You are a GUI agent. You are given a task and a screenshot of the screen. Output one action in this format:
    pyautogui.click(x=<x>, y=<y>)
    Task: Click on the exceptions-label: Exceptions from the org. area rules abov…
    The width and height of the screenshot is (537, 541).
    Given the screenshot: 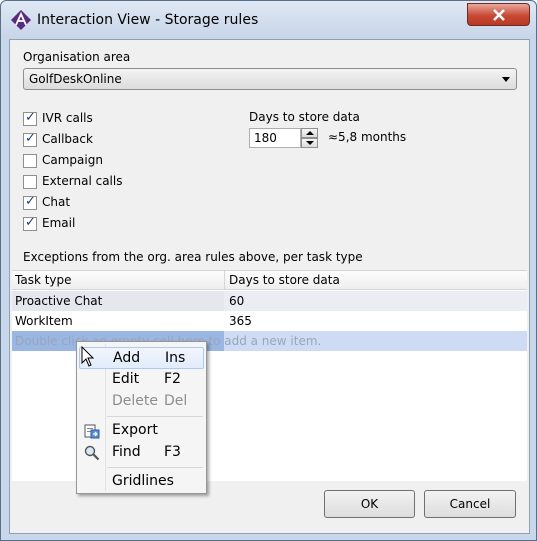 What is the action you would take?
    pyautogui.click(x=193, y=257)
    